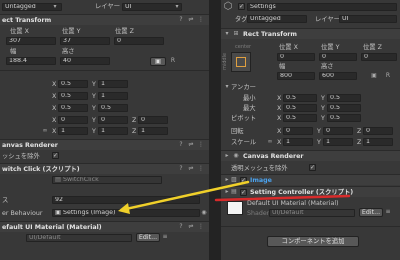  Describe the element at coordinates (344, 98) in the screenshot. I see `anchor-min-y-field: 0.5` at that location.